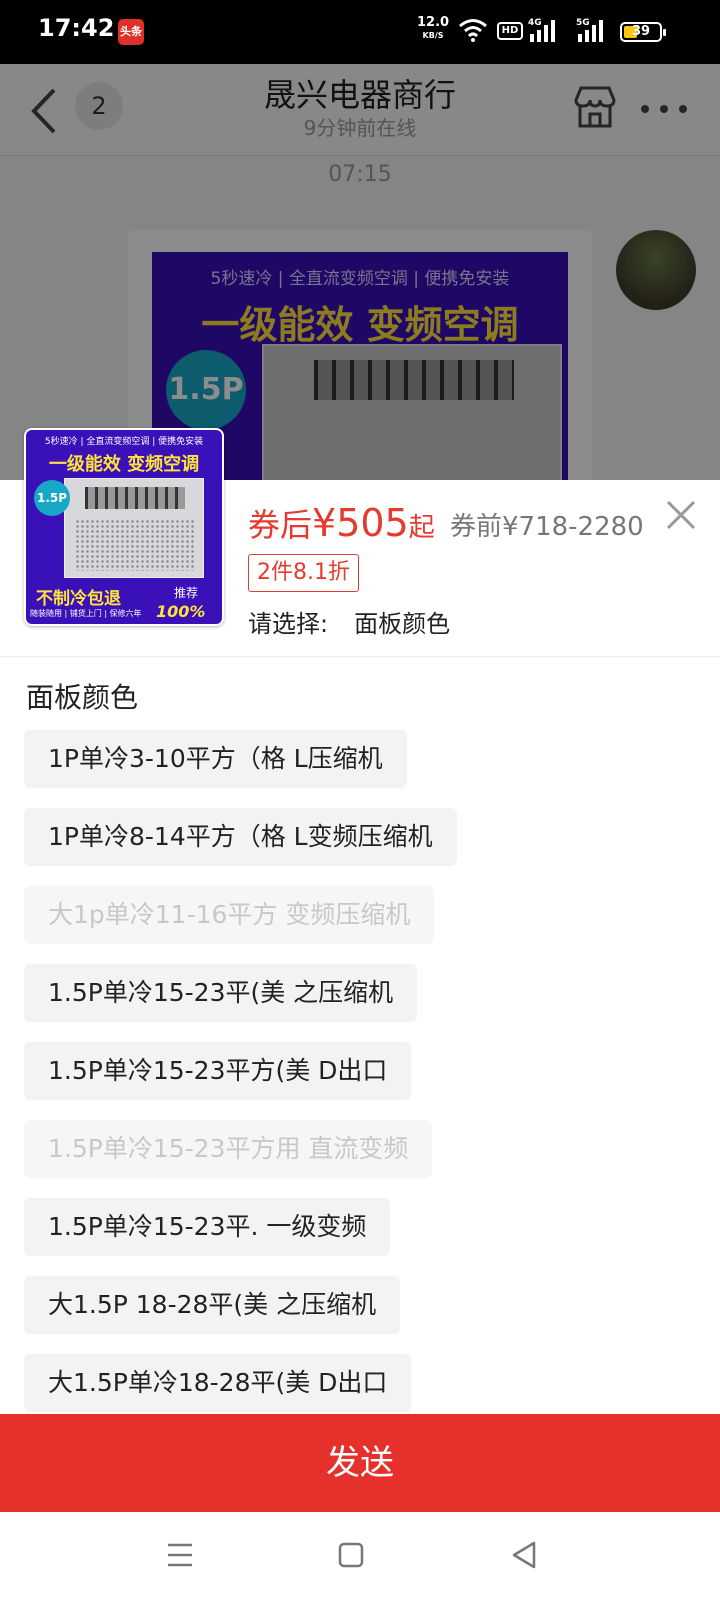 The image size is (720, 1600). What do you see at coordinates (86, 613) in the screenshot?
I see `thumb-bottom-text: 随装随用 | 铺货上门 | 保修六年` at bounding box center [86, 613].